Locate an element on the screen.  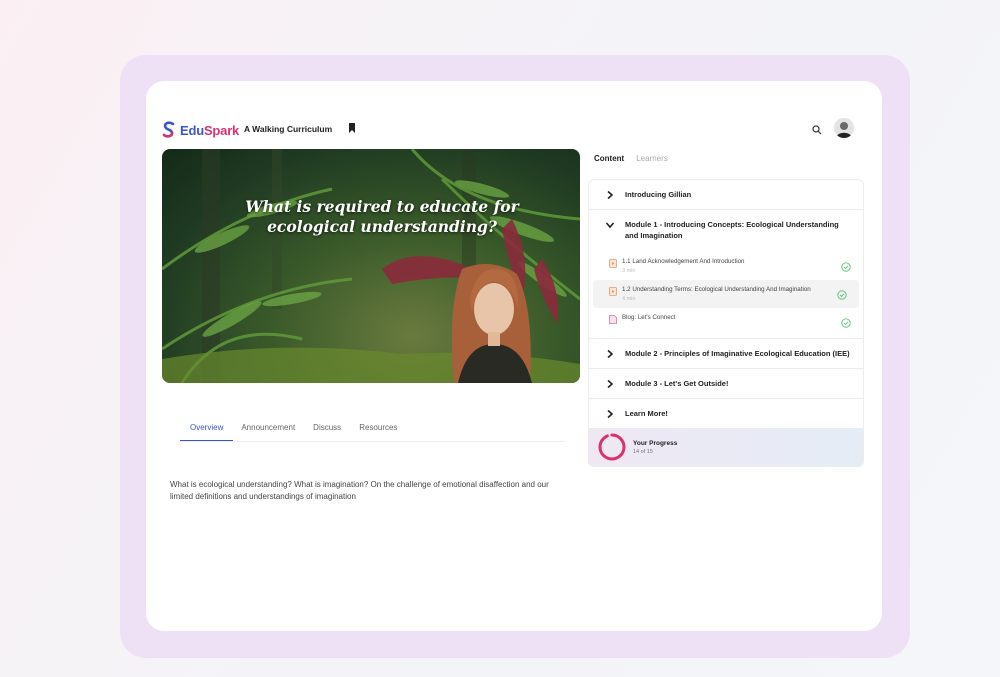
progress-panel: Your Progress 14 of 15 is located at coordinates (726, 447).